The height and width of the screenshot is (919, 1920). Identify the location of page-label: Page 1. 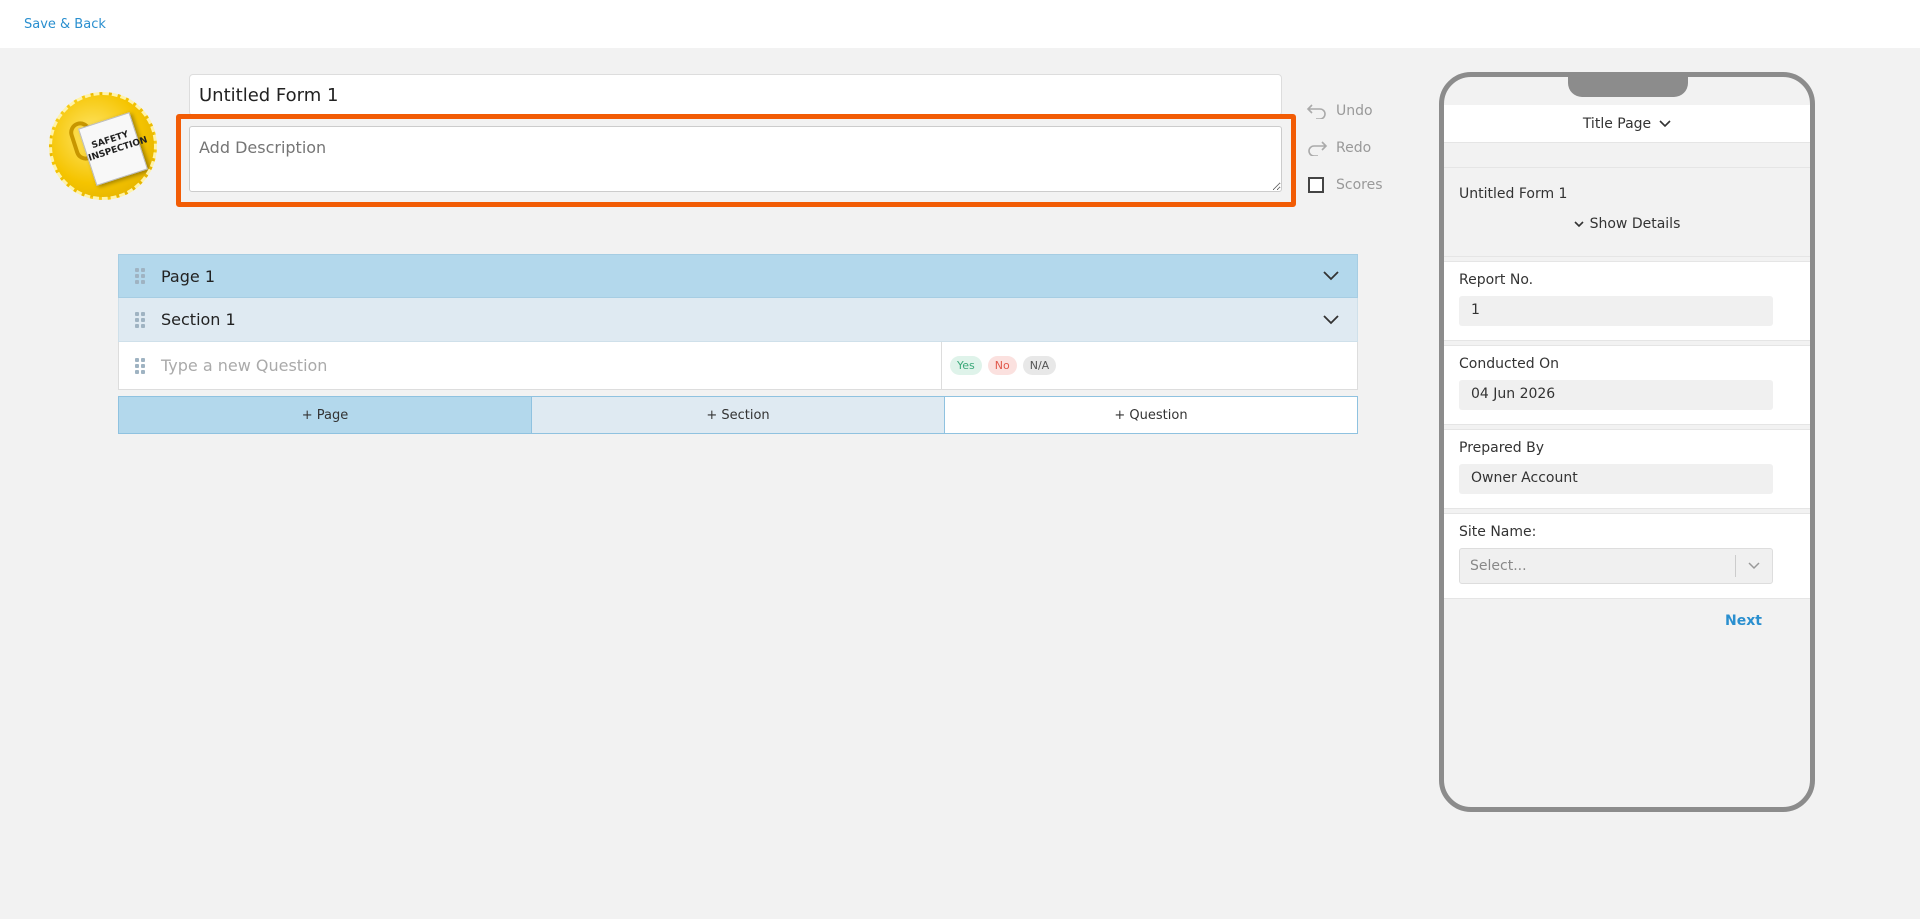
(742, 276).